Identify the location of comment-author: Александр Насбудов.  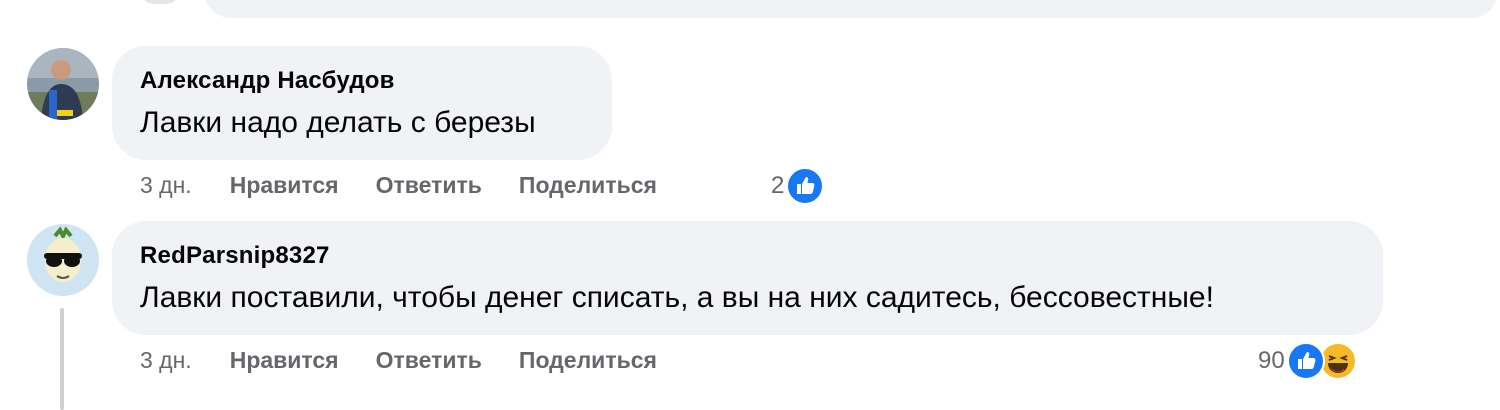
(267, 81).